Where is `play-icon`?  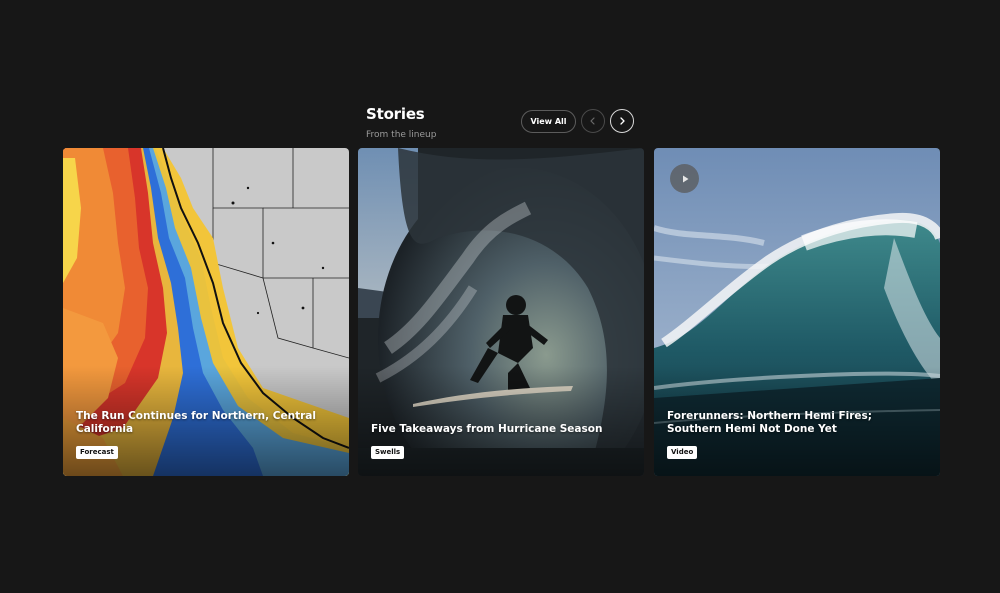 play-icon is located at coordinates (685, 178).